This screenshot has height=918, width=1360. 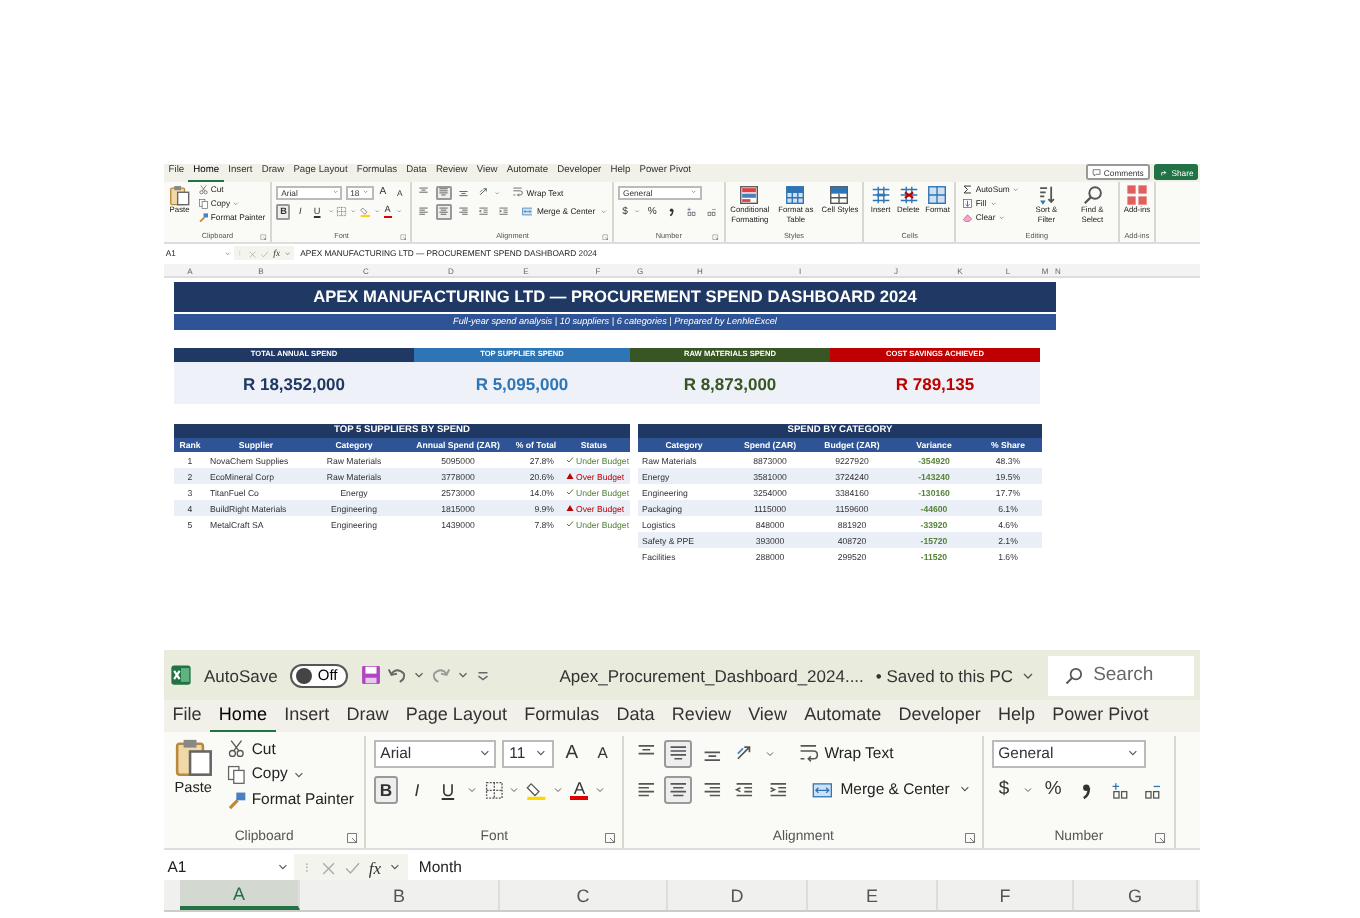 I want to click on kpi-value: R 8,873,000, so click(x=730, y=383).